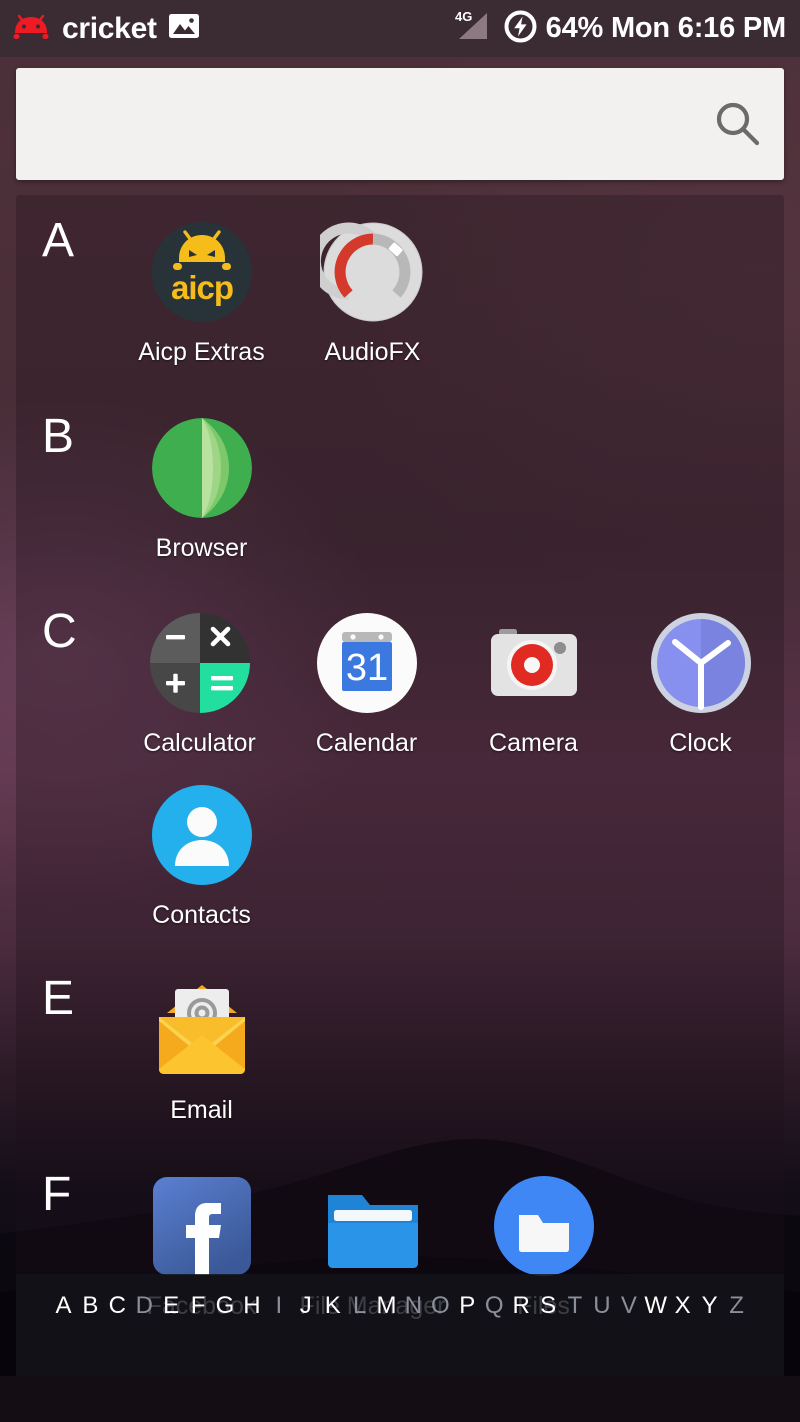 This screenshot has width=800, height=1422. I want to click on svg-text: aicp, so click(201, 287).